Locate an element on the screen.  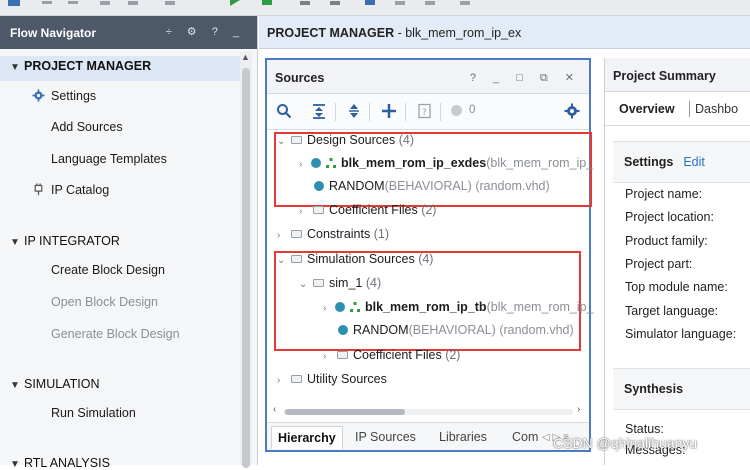
tab-libraries: Libraries is located at coordinates (463, 437).